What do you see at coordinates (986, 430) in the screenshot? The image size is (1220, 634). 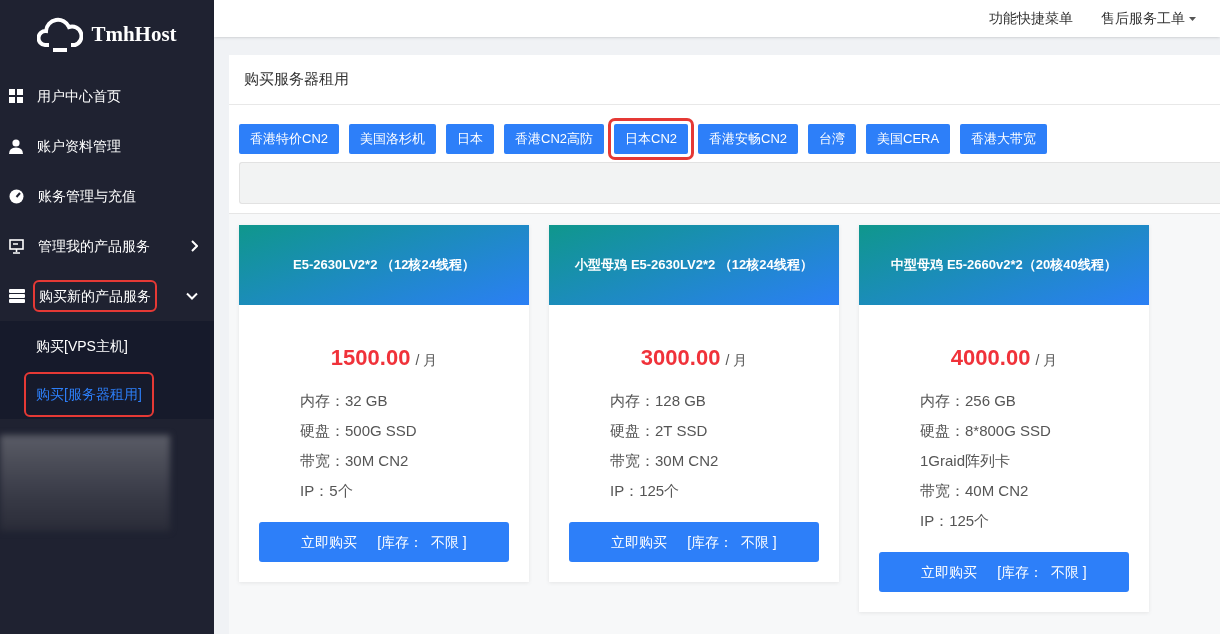 I see `spec-line: 硬盘：8*800G SSD` at bounding box center [986, 430].